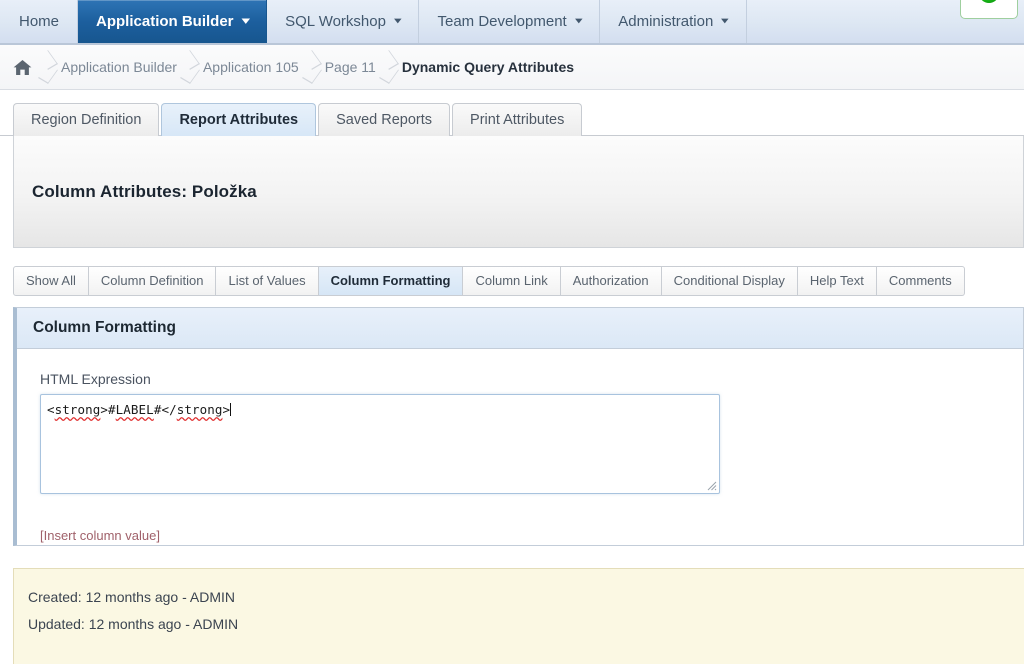  What do you see at coordinates (837, 281) in the screenshot?
I see `subtab-help-text: Help Text` at bounding box center [837, 281].